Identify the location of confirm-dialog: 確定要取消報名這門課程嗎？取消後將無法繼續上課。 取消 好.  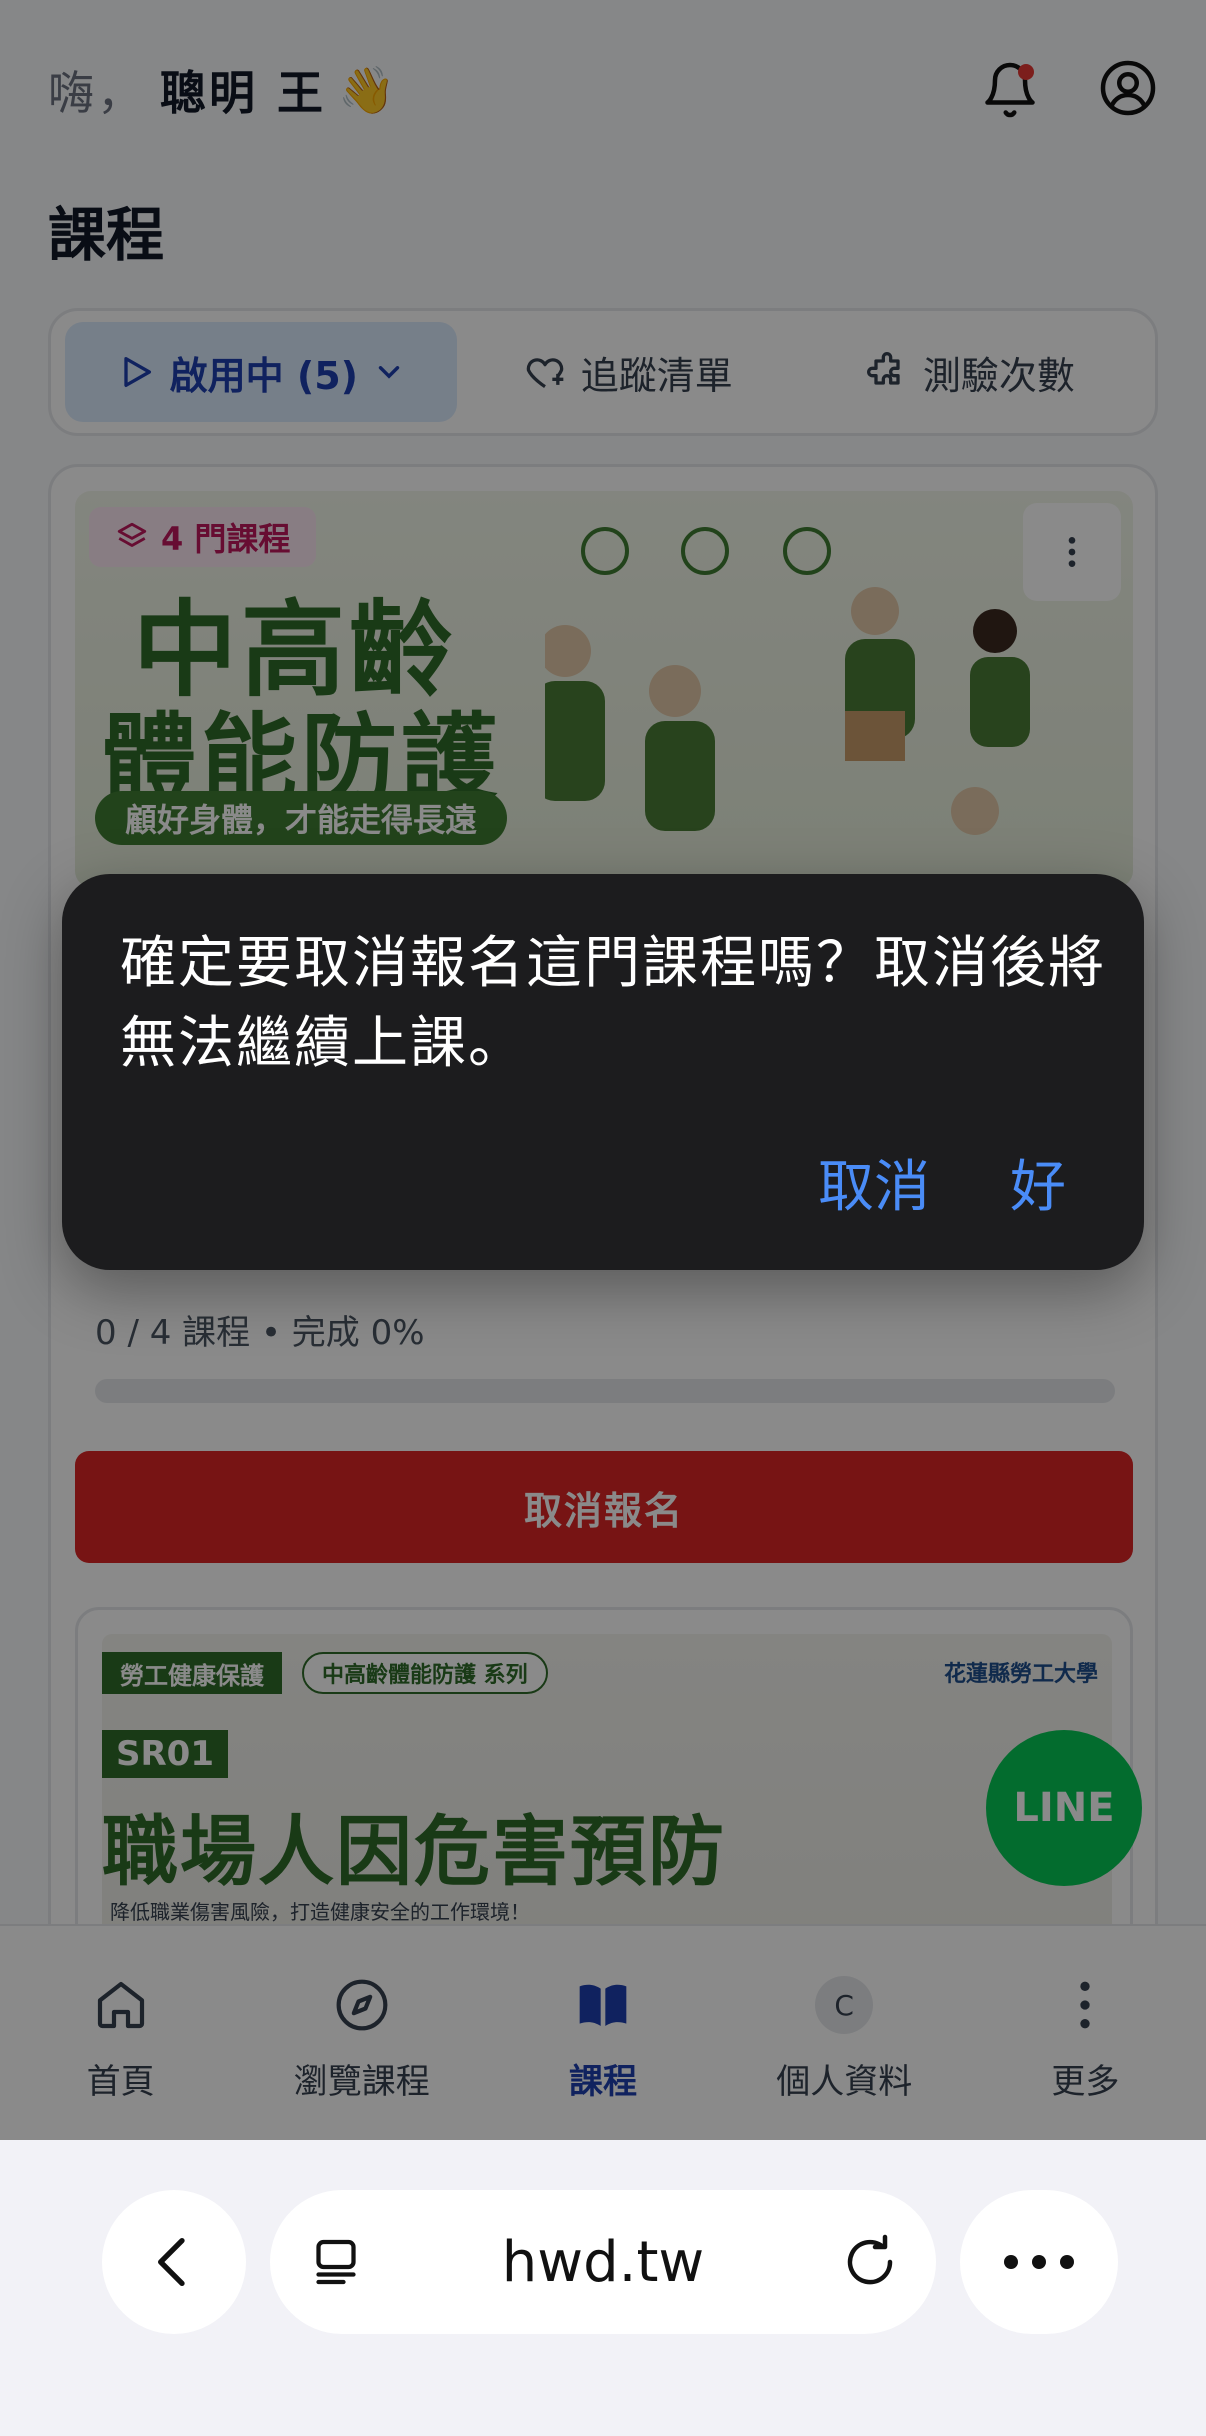
(603, 1072).